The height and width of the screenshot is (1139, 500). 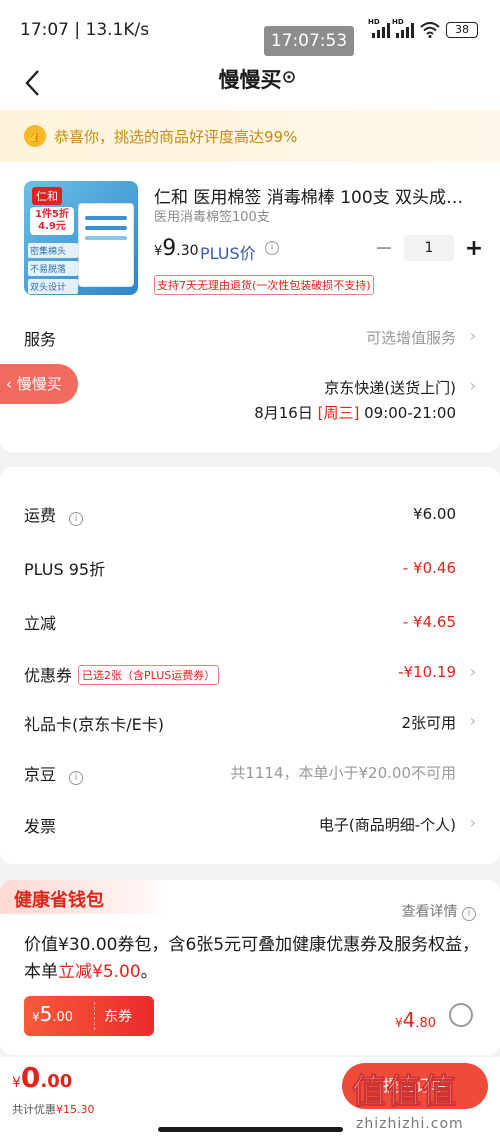 I want to click on return-policy-tag: 支持7天无理由退货(一次性包装破损不支持), so click(x=264, y=285).